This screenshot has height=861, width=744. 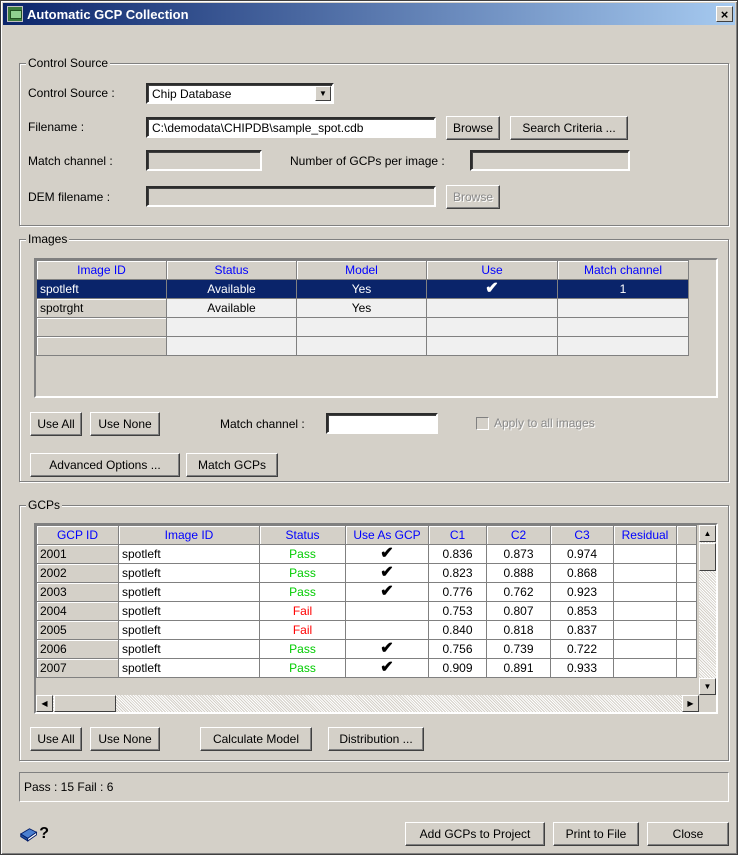 What do you see at coordinates (77, 592) in the screenshot?
I see `cell-gcp-id: 2003` at bounding box center [77, 592].